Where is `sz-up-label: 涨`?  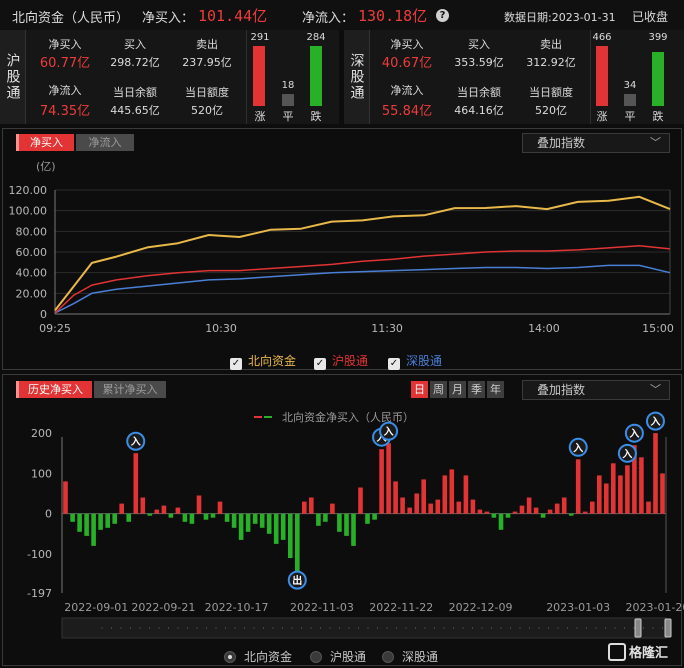 sz-up-label: 涨 is located at coordinates (602, 116).